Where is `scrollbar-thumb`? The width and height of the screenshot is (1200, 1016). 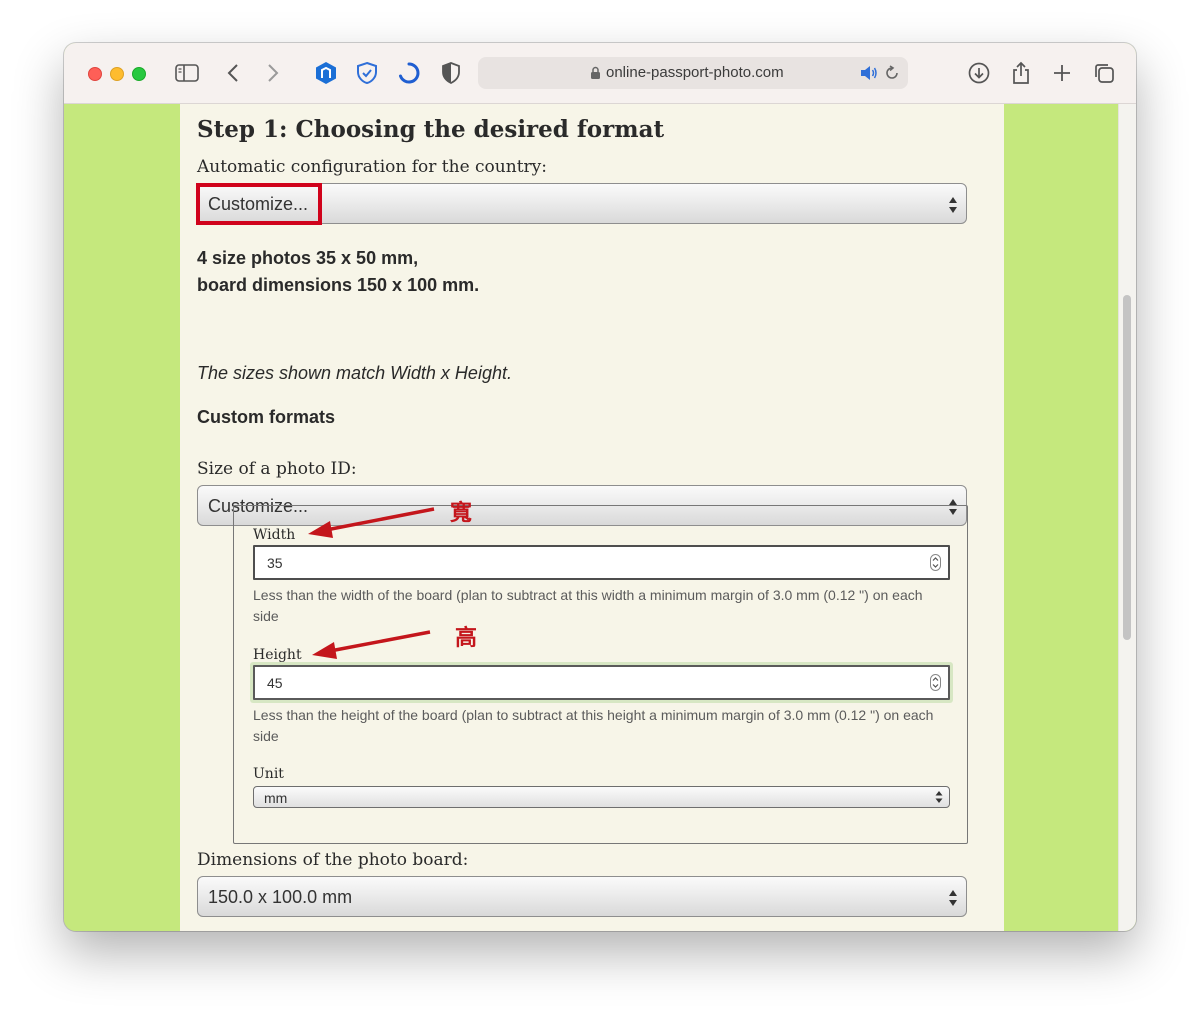
scrollbar-thumb is located at coordinates (1127, 467).